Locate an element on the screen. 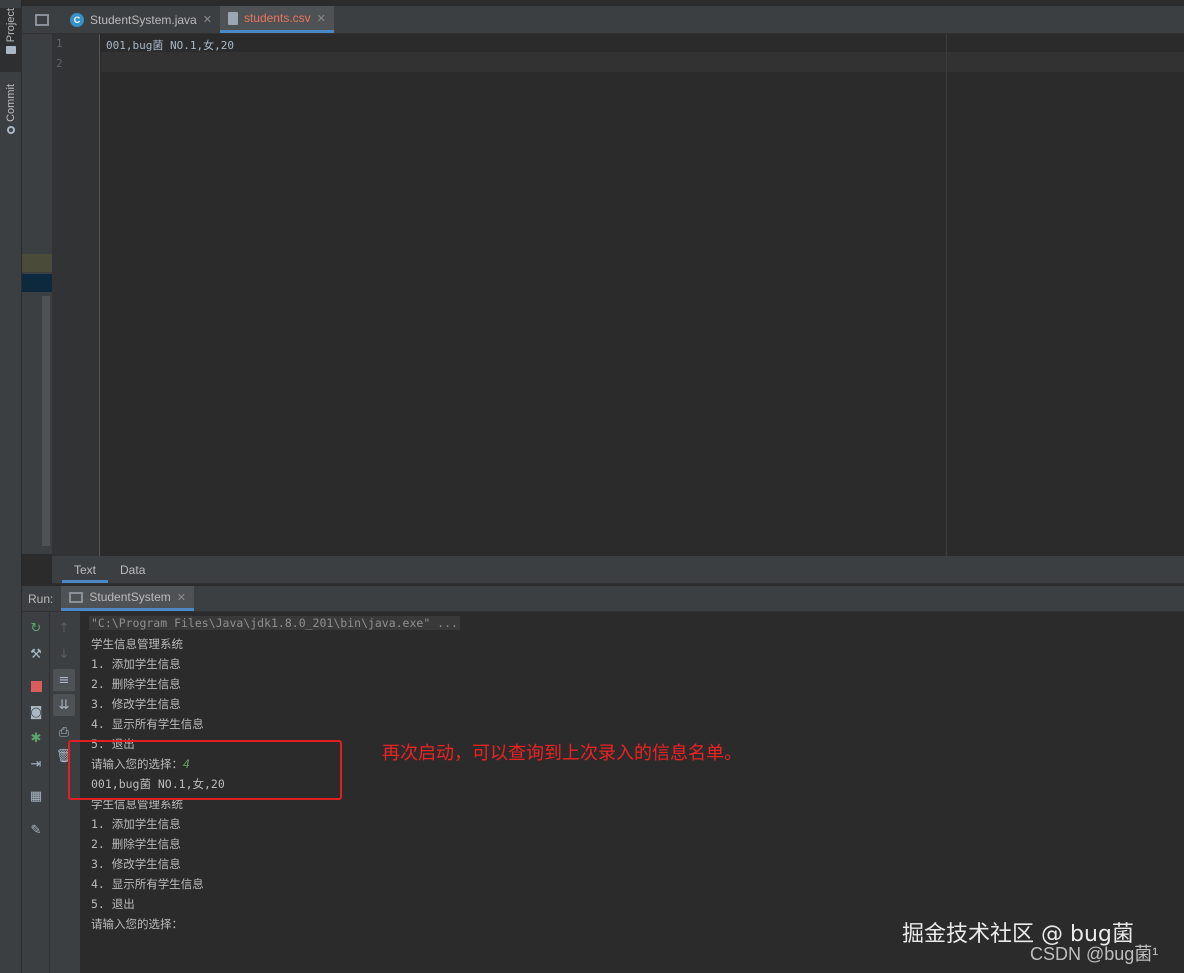 This screenshot has width=1184, height=973. run-config-tab: StudentSystem ✕ is located at coordinates (127, 598).